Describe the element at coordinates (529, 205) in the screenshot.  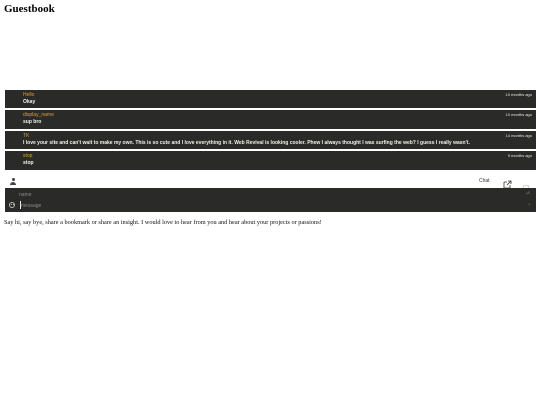
I see `send-icon: ›` at that location.